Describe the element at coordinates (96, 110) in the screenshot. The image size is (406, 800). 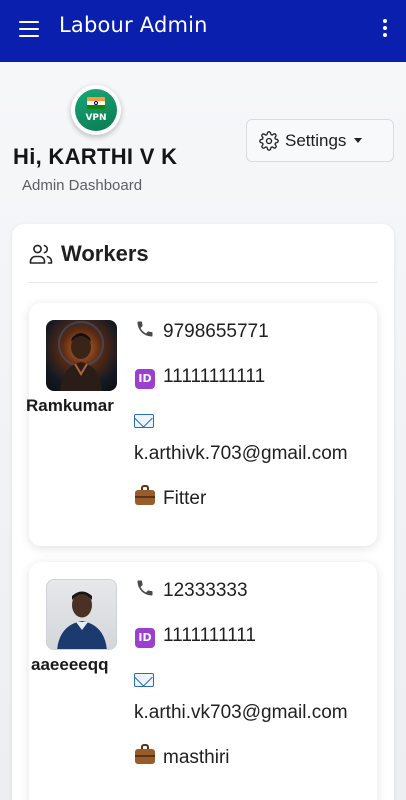
I see `vpn-logo: VPN` at that location.